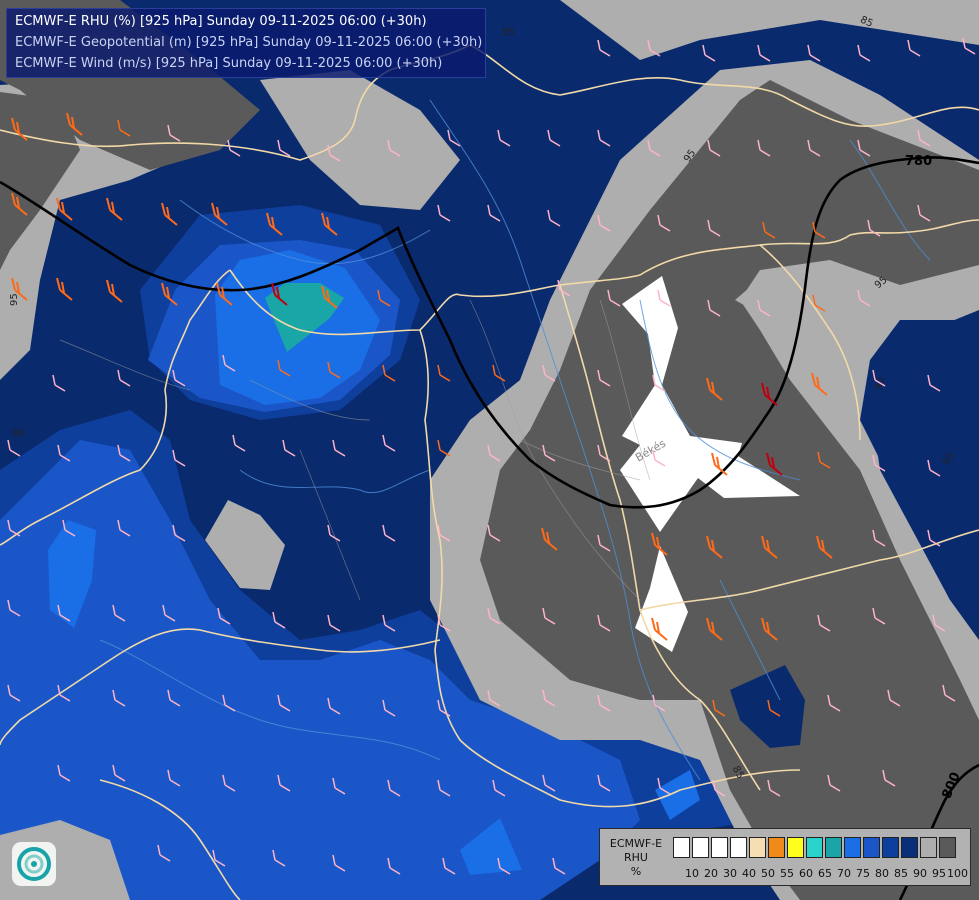 This screenshot has height=900, width=979. Describe the element at coordinates (14, 299) in the screenshot. I see `contour-label-95-a: 95` at that location.